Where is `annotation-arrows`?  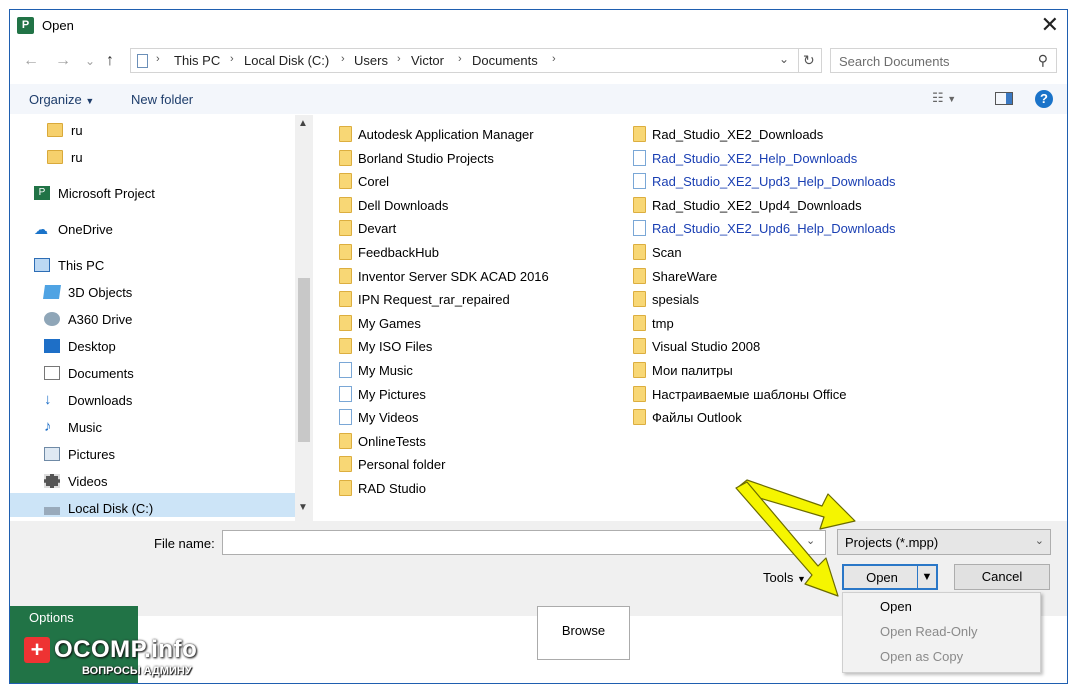
annotation-arrows is located at coordinates (795, 538).